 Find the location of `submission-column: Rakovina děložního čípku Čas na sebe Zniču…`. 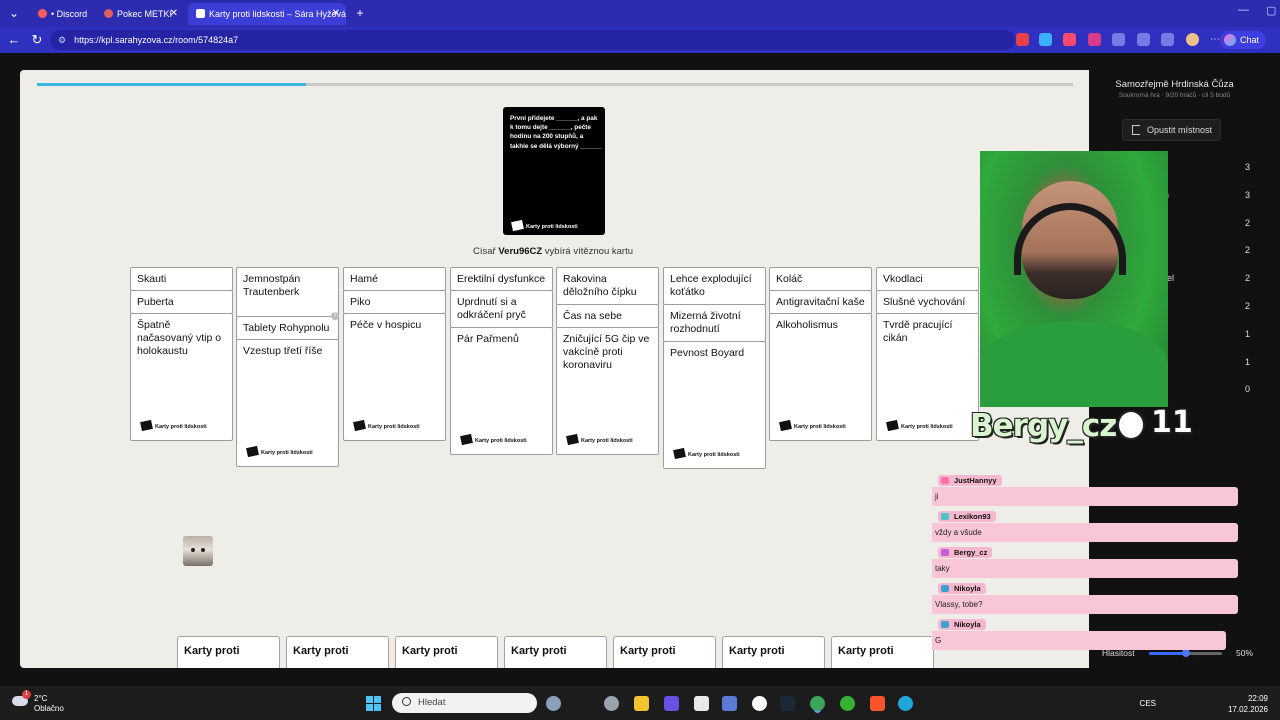

submission-column: Rakovina děložního čípku Čas na sebe Zniču… is located at coordinates (607, 361).